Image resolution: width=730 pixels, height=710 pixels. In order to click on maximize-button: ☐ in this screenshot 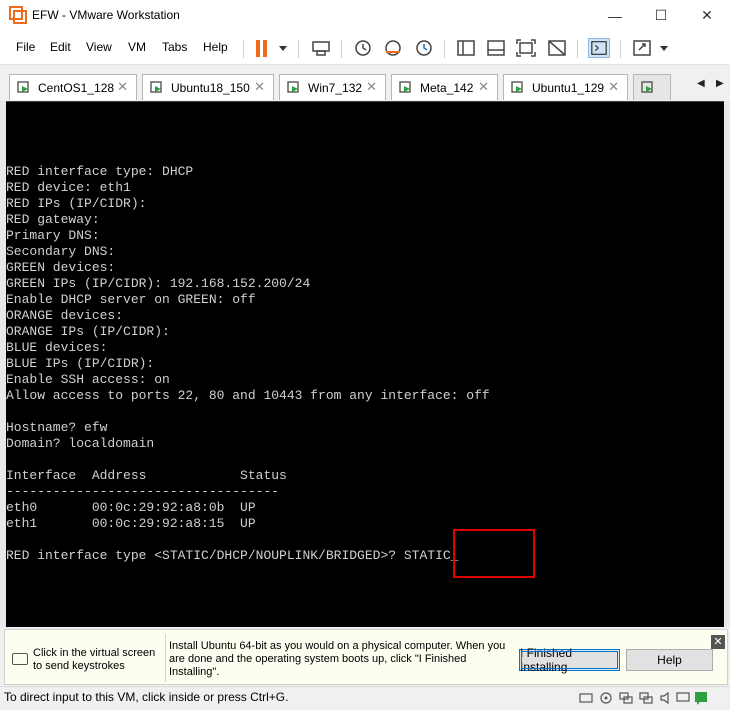, I will do `click(661, 15)`.